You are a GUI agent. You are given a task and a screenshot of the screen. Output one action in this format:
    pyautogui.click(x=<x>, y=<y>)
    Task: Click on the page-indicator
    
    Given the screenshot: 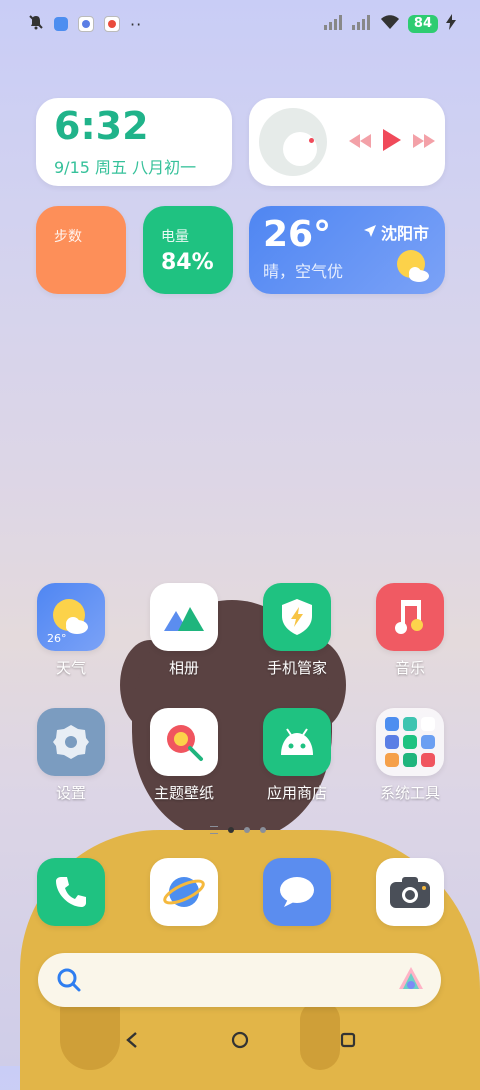 What is the action you would take?
    pyautogui.click(x=238, y=830)
    